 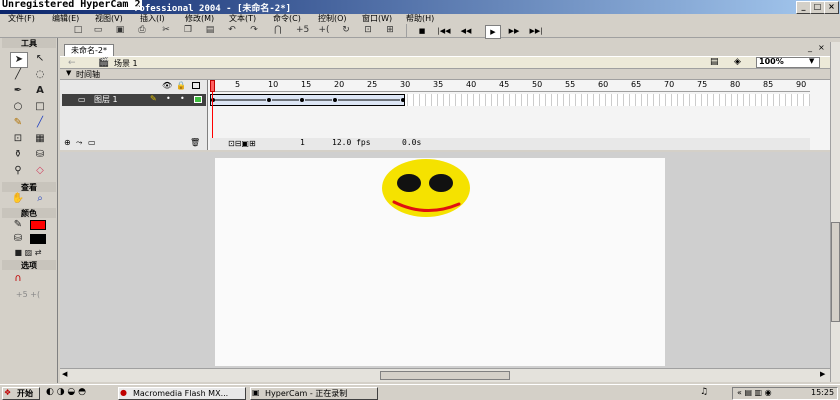 I want to click on menu-file: 文件(F), so click(x=21, y=18).